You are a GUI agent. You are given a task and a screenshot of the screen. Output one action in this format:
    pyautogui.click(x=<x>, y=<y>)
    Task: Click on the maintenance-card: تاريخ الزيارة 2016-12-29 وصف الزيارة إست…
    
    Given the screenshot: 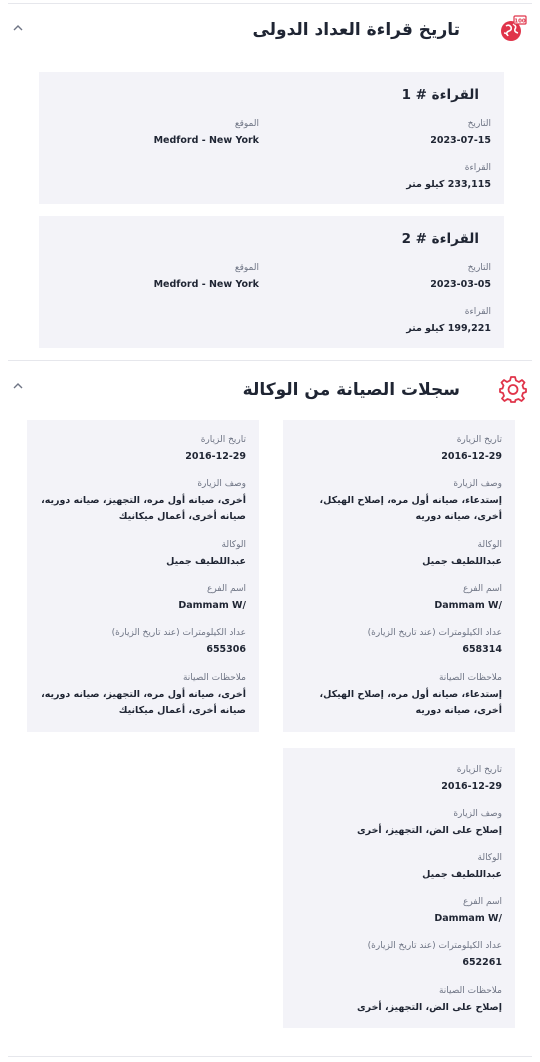 What is the action you would take?
    pyautogui.click(x=399, y=576)
    